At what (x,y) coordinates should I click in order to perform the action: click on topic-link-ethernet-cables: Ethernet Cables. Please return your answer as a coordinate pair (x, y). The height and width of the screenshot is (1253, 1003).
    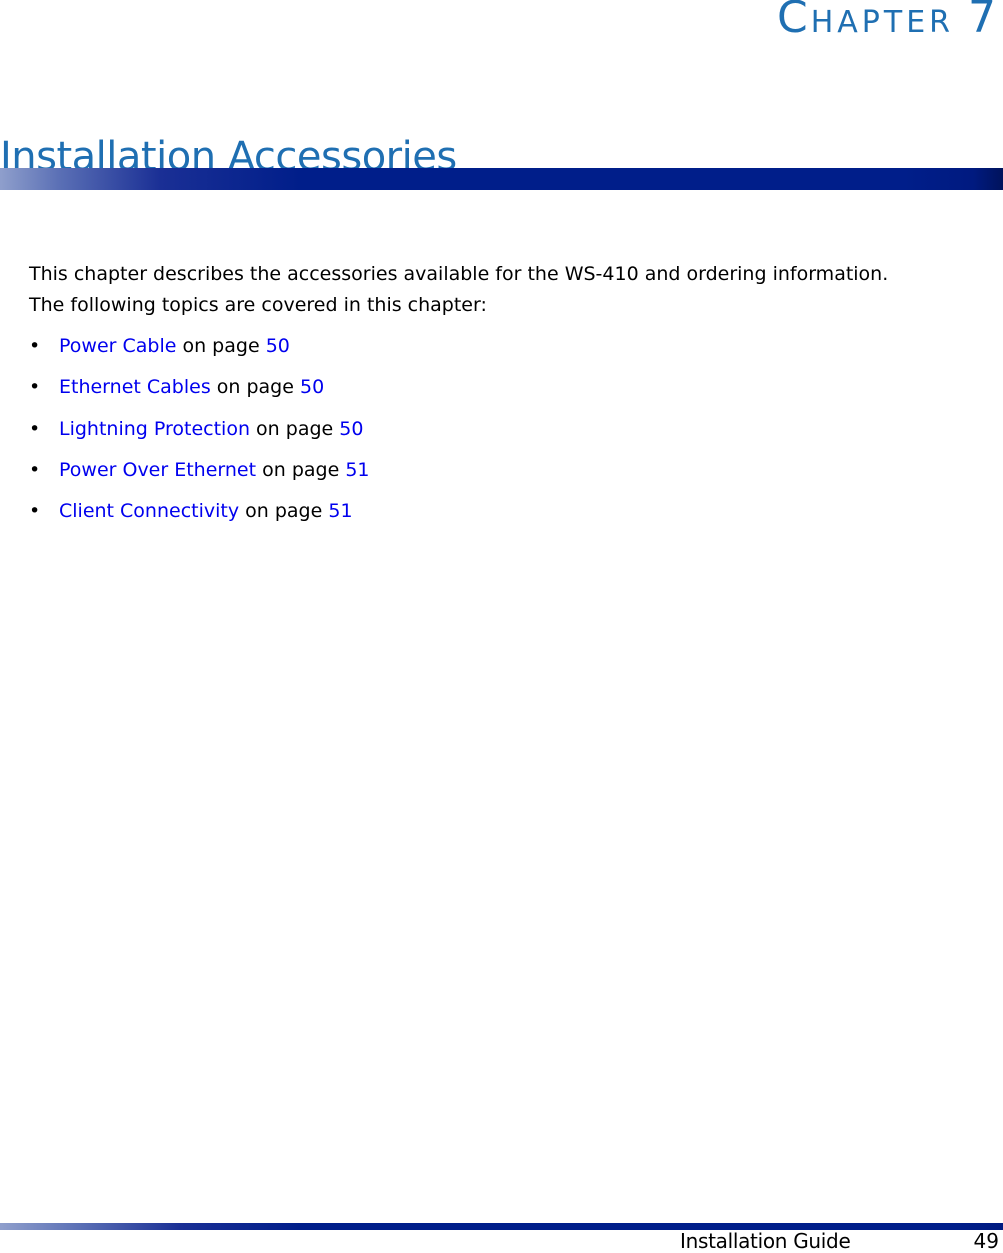
    Looking at the image, I should click on (135, 387).